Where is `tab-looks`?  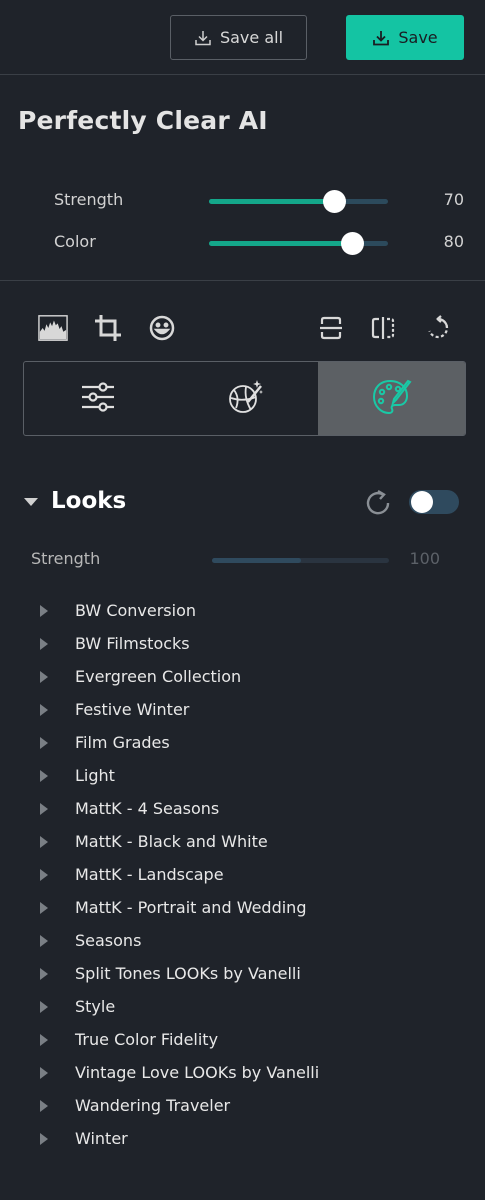
tab-looks is located at coordinates (391, 398).